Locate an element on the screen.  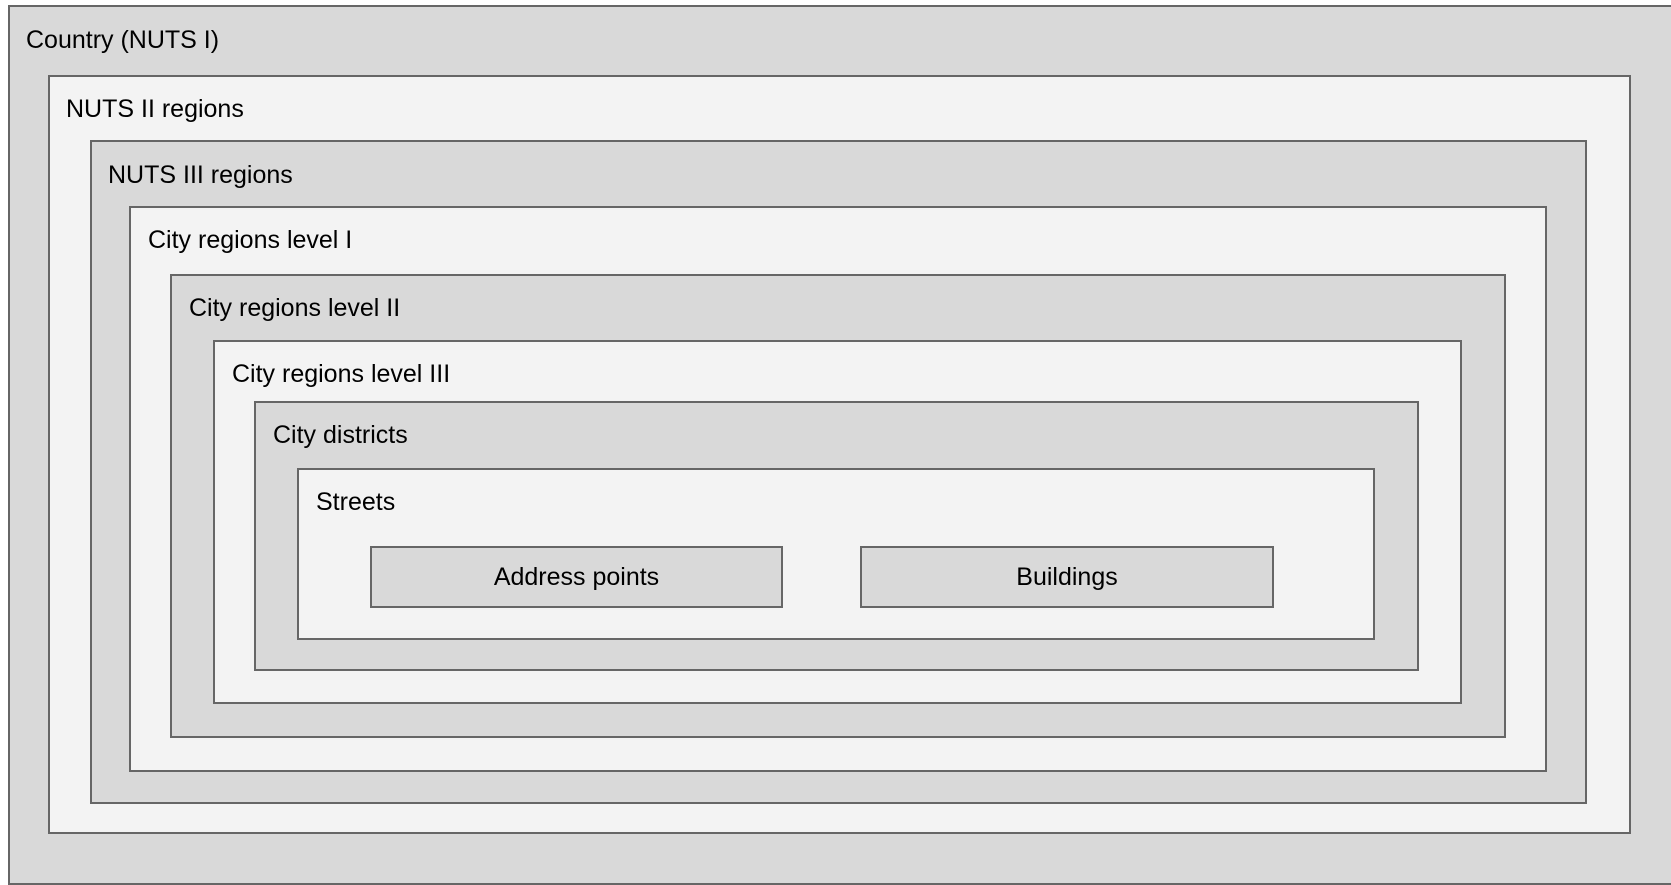
streets-label: Streets is located at coordinates (356, 502).